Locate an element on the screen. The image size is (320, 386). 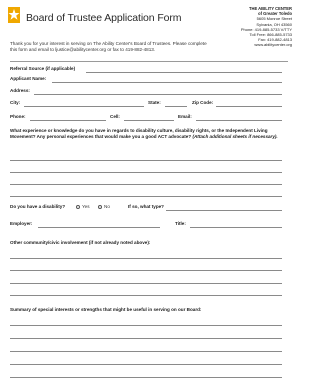
ability-center-logo is located at coordinates (14, 15).